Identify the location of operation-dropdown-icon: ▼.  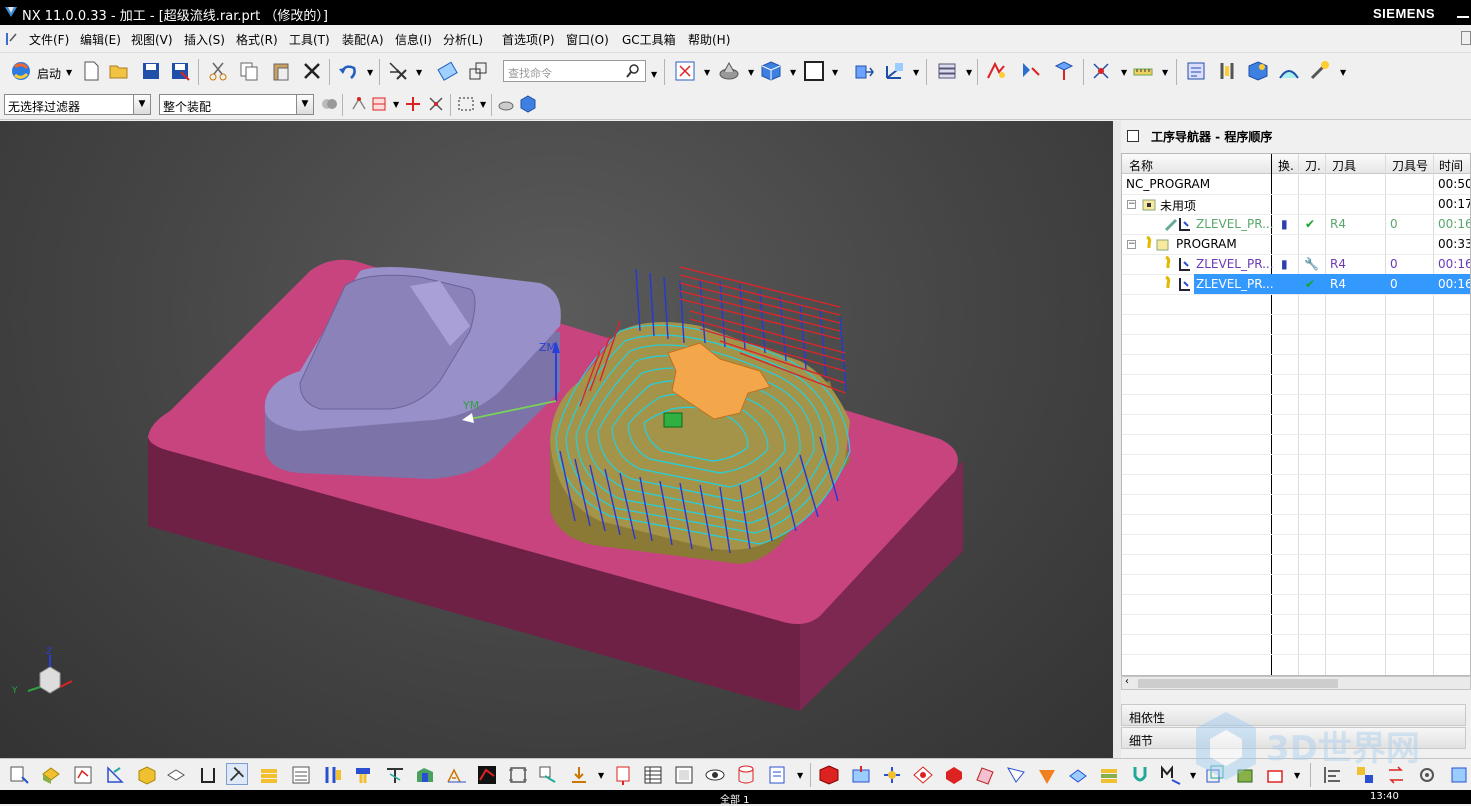
(1343, 72).